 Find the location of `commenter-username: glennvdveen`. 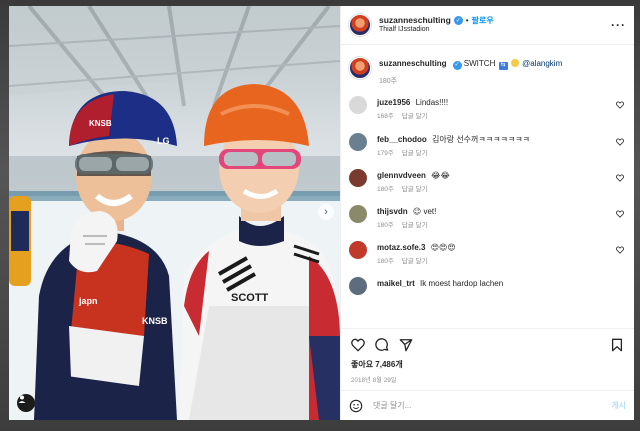

commenter-username: glennvdveen is located at coordinates (401, 175).